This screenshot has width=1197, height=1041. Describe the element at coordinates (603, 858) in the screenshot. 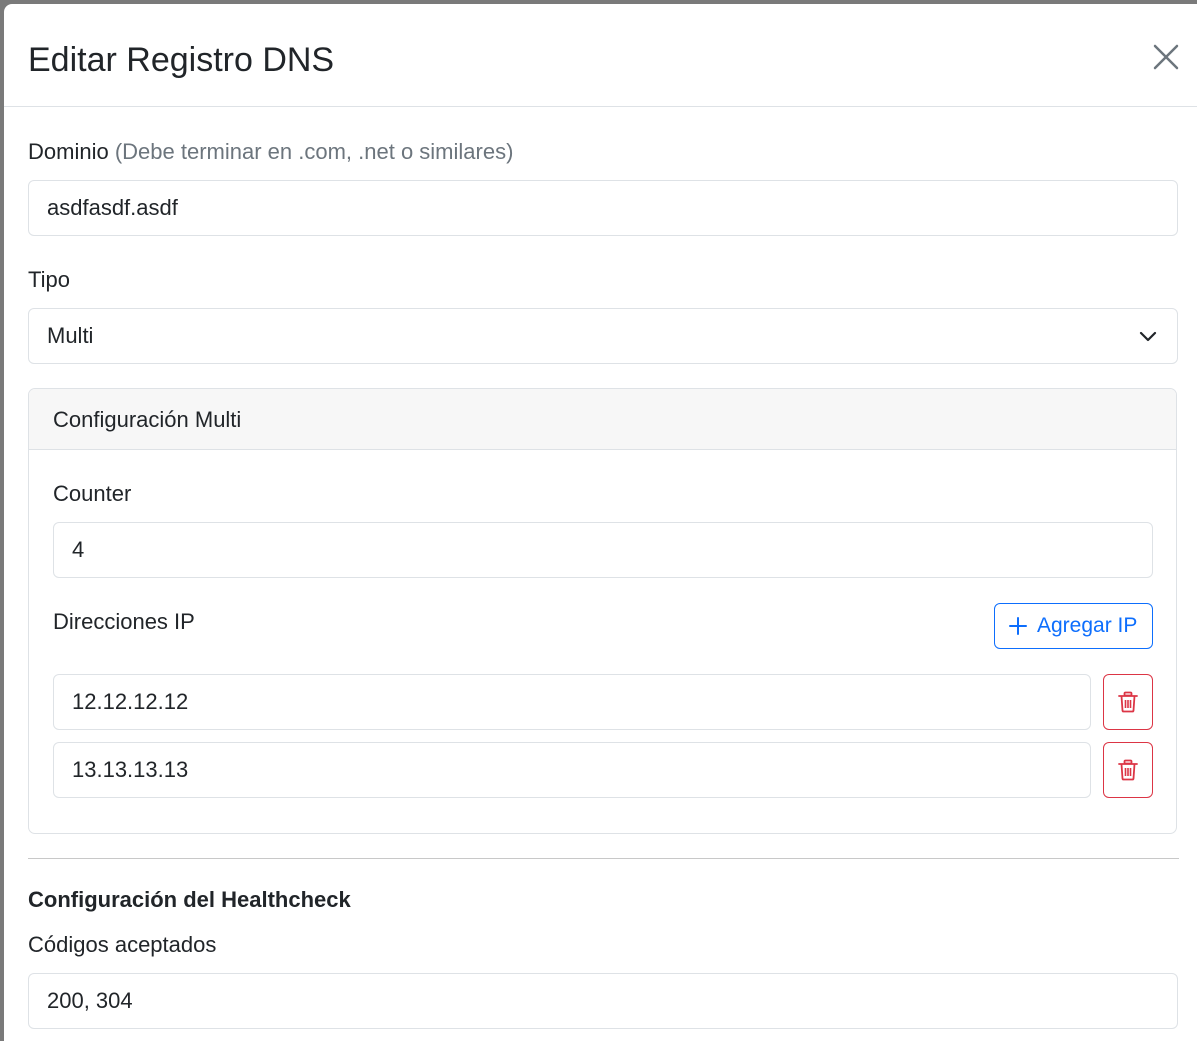

I see `section-divider` at that location.